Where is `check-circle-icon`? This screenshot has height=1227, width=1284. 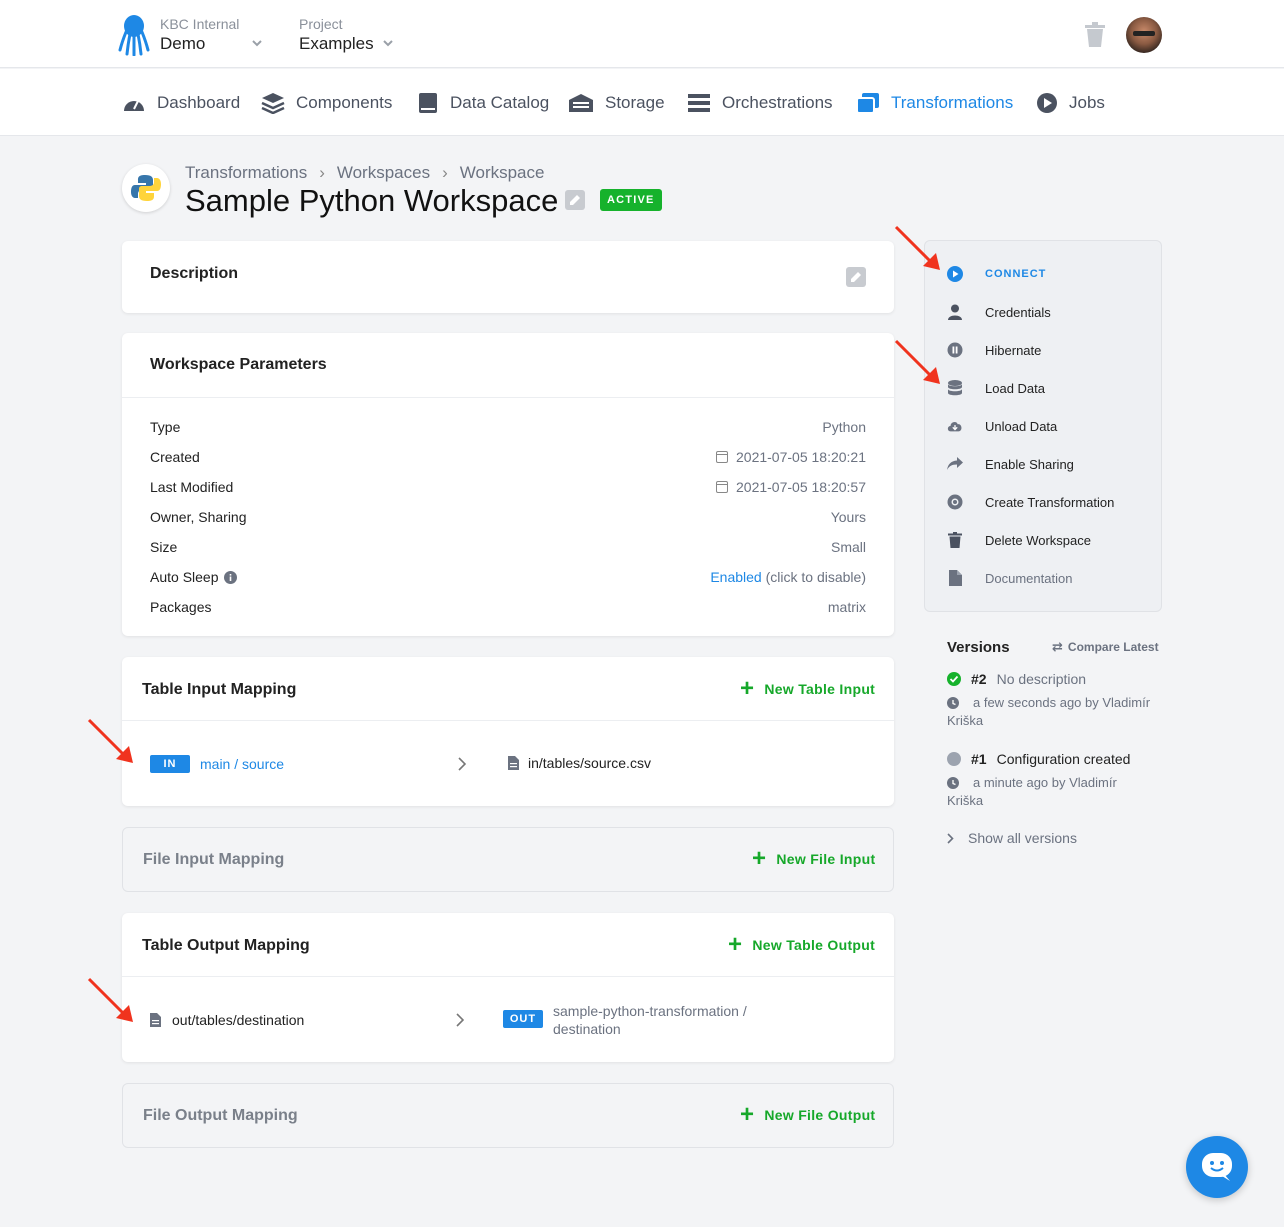 check-circle-icon is located at coordinates (954, 679).